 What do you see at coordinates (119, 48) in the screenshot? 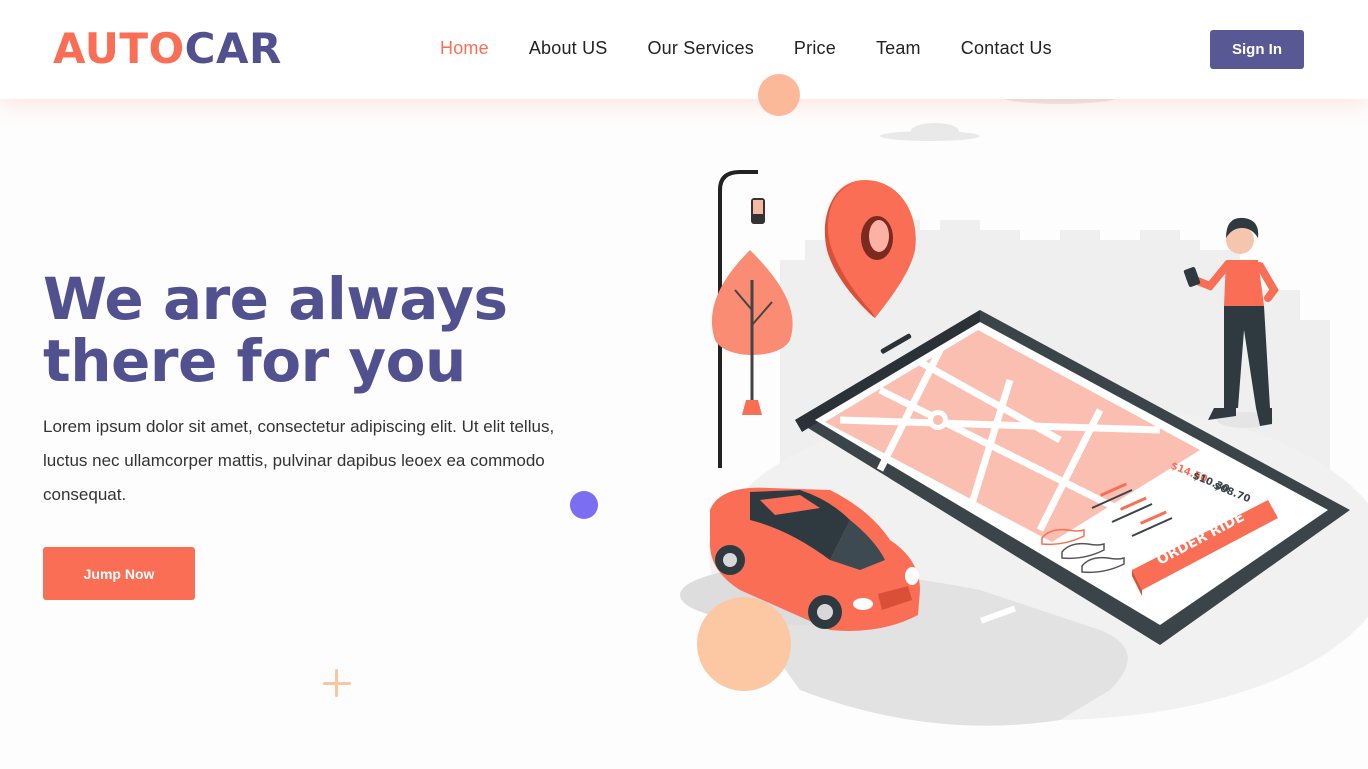
I see `logo-auto: AUTO` at bounding box center [119, 48].